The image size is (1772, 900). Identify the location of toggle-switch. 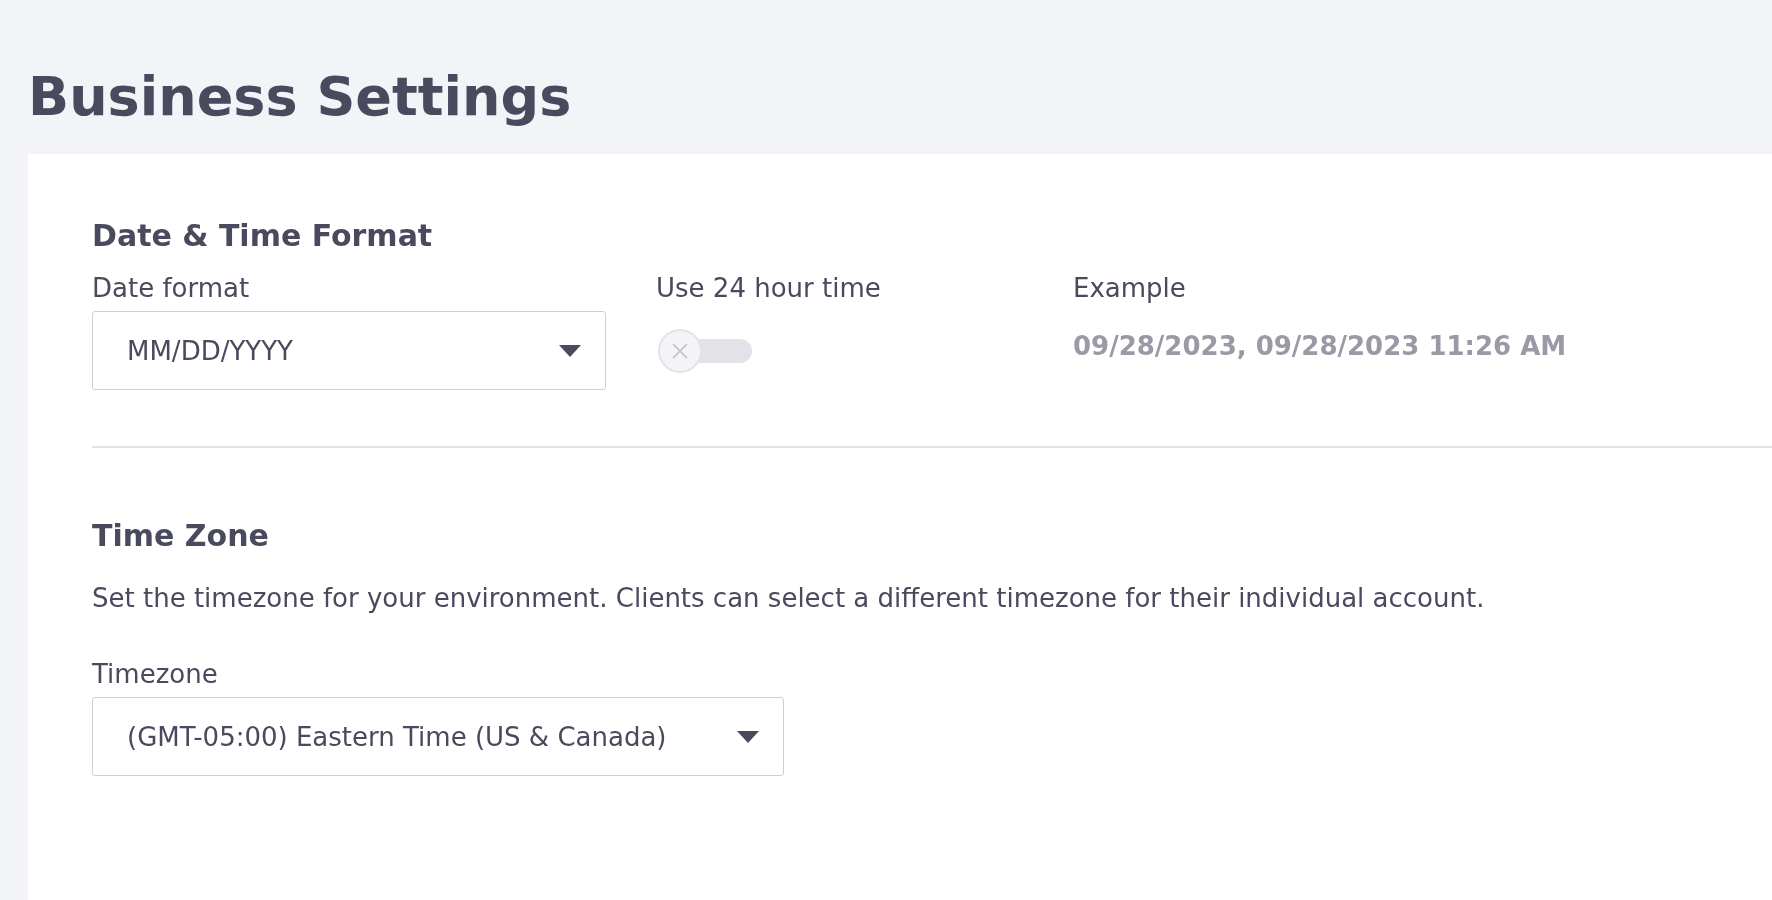
(704, 351).